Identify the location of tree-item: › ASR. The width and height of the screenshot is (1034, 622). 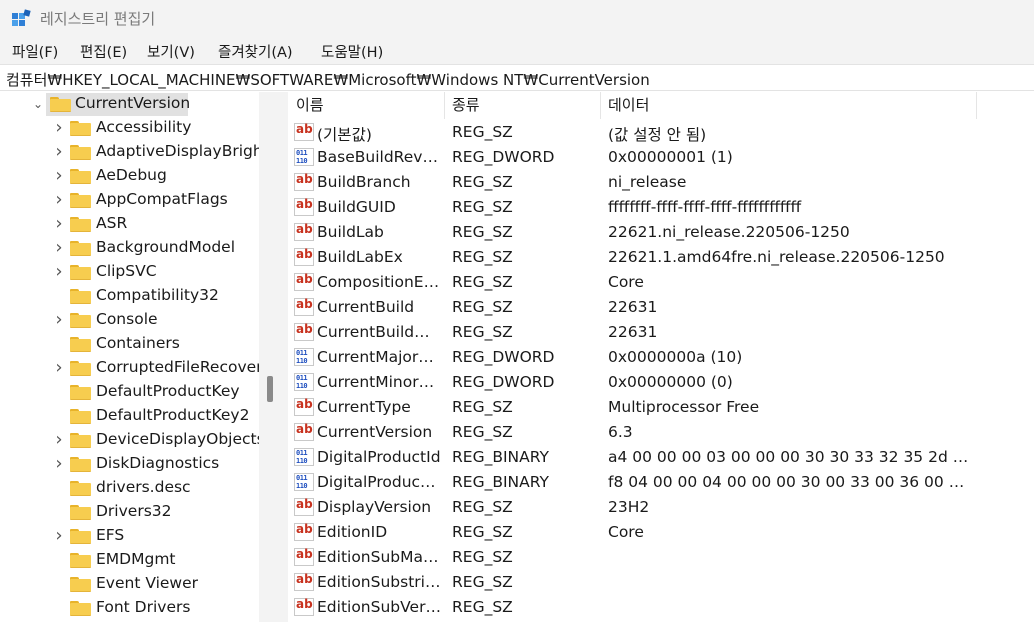
(129, 224).